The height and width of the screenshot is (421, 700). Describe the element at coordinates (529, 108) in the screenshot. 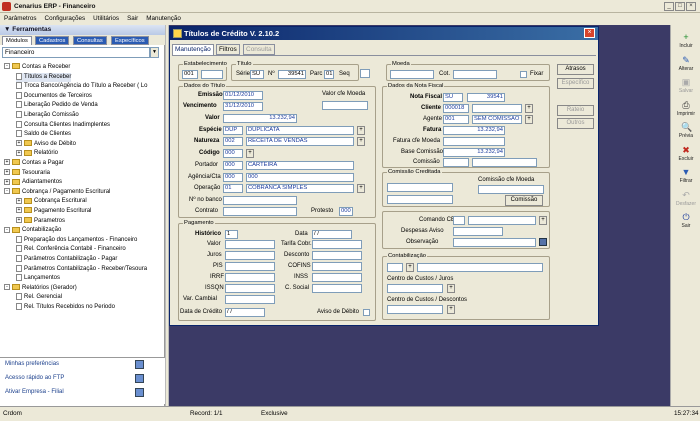

I see `cliente-lookup-button: +` at that location.